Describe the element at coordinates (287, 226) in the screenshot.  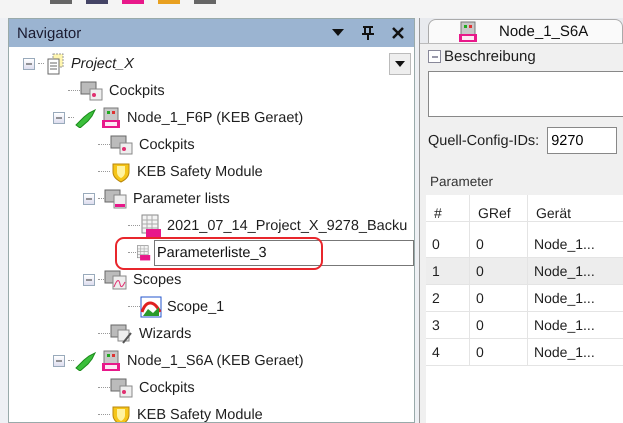
I see `tree-item: 2021_07_14_Project_X_9278_Backu` at that location.